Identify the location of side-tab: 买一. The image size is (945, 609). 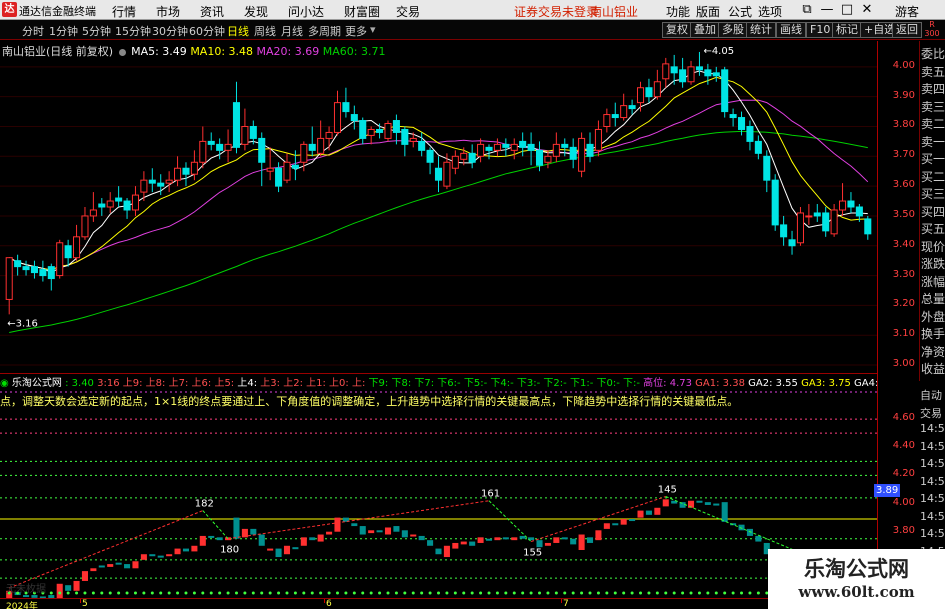
(933, 159).